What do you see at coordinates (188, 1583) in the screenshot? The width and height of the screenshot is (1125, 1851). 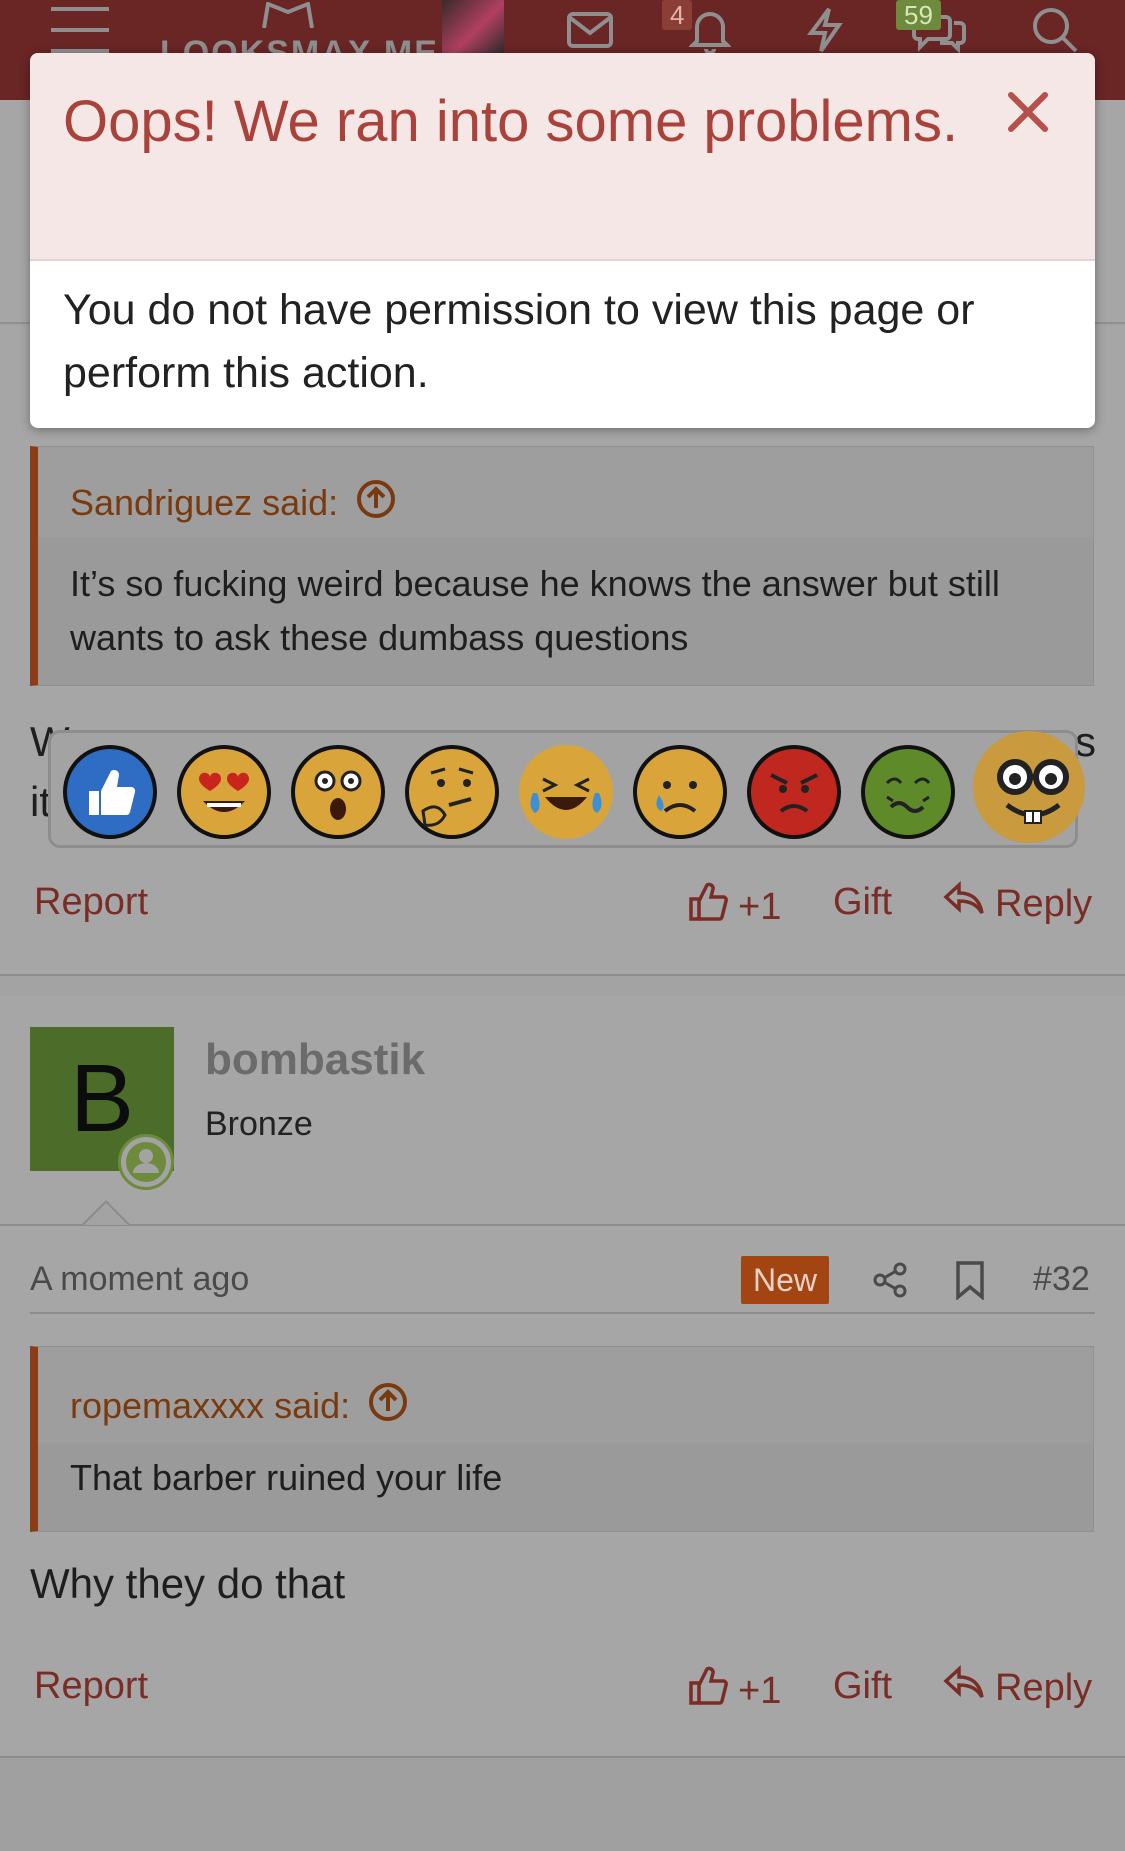 I see `post-body: Why they do that` at bounding box center [188, 1583].